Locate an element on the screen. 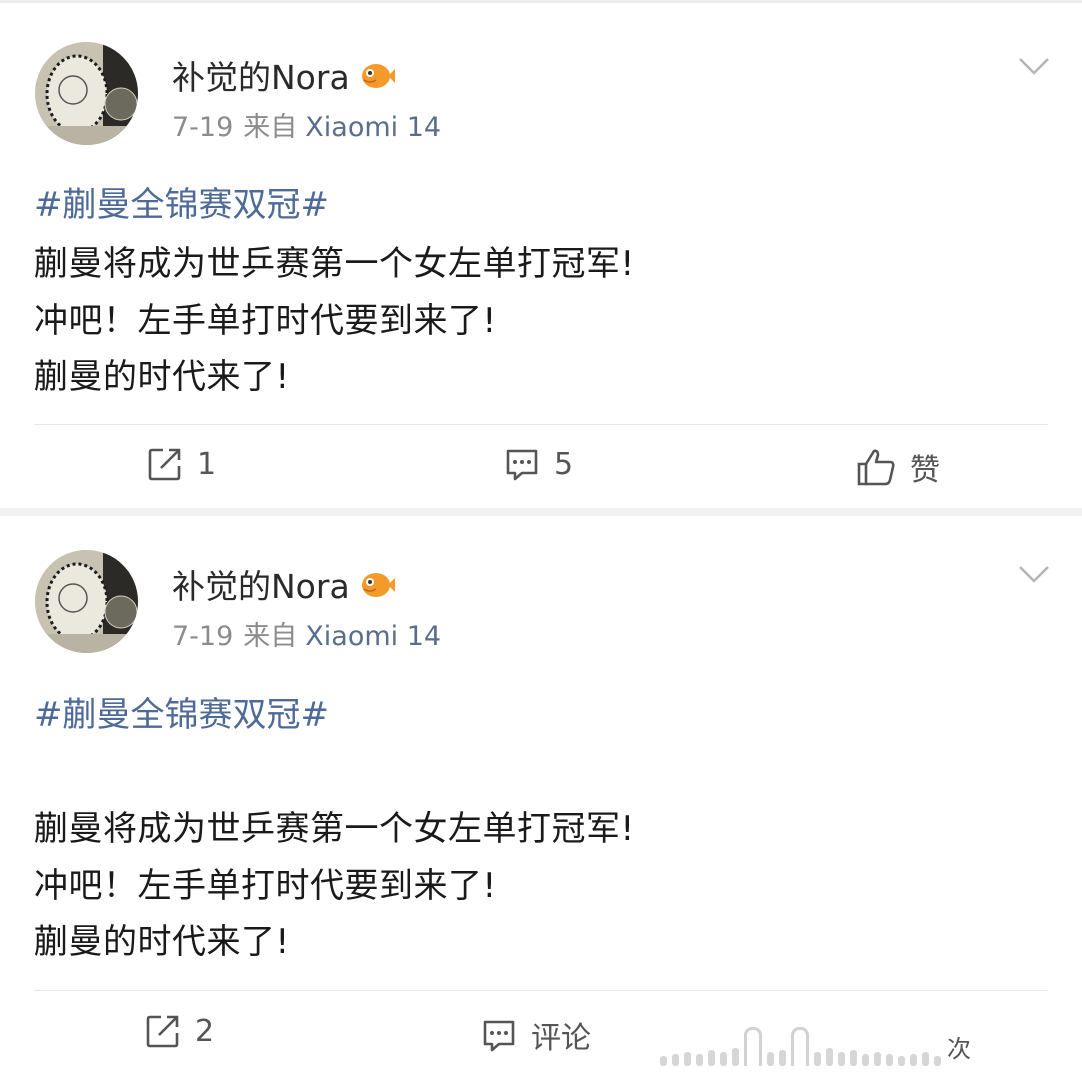 The width and height of the screenshot is (1082, 1074). watermark-overlay: 次 is located at coordinates (871, 1046).